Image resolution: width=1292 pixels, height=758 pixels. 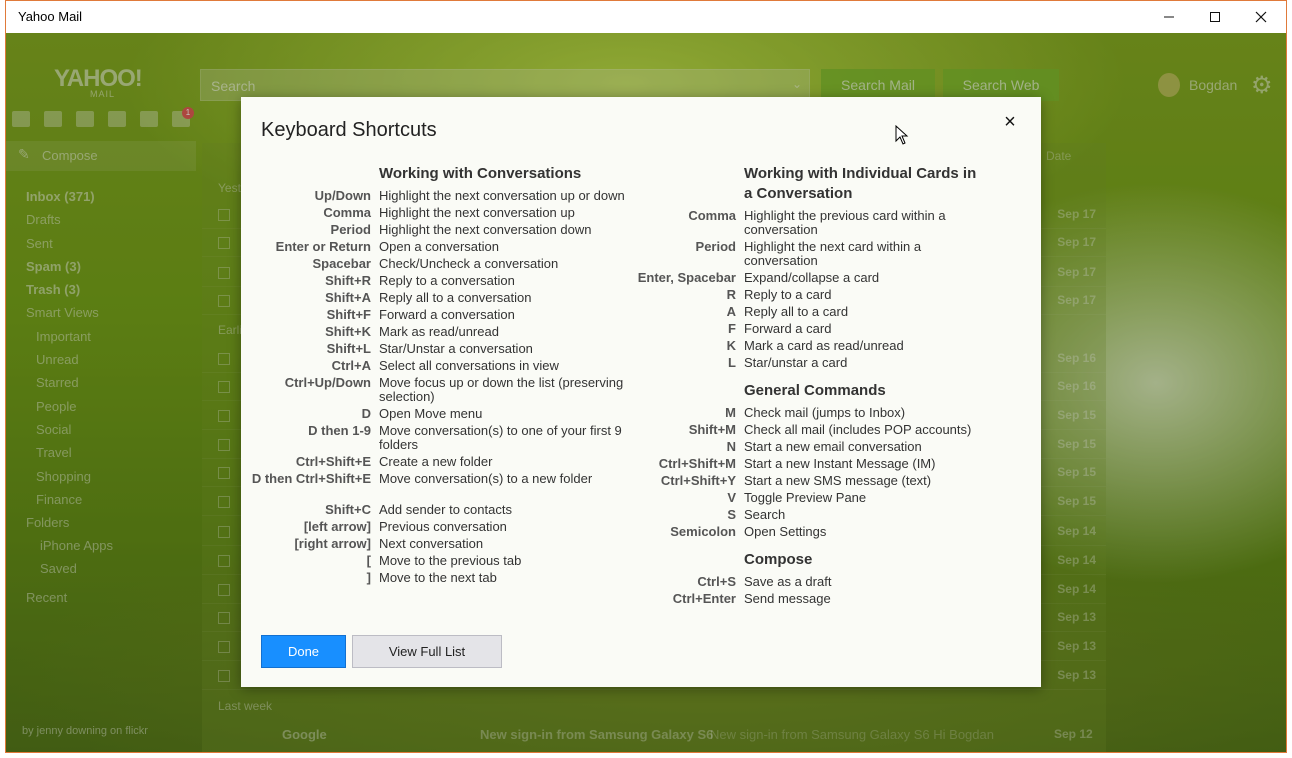 I want to click on shortcut-description: Mark a card as read/unread, so click(x=824, y=345).